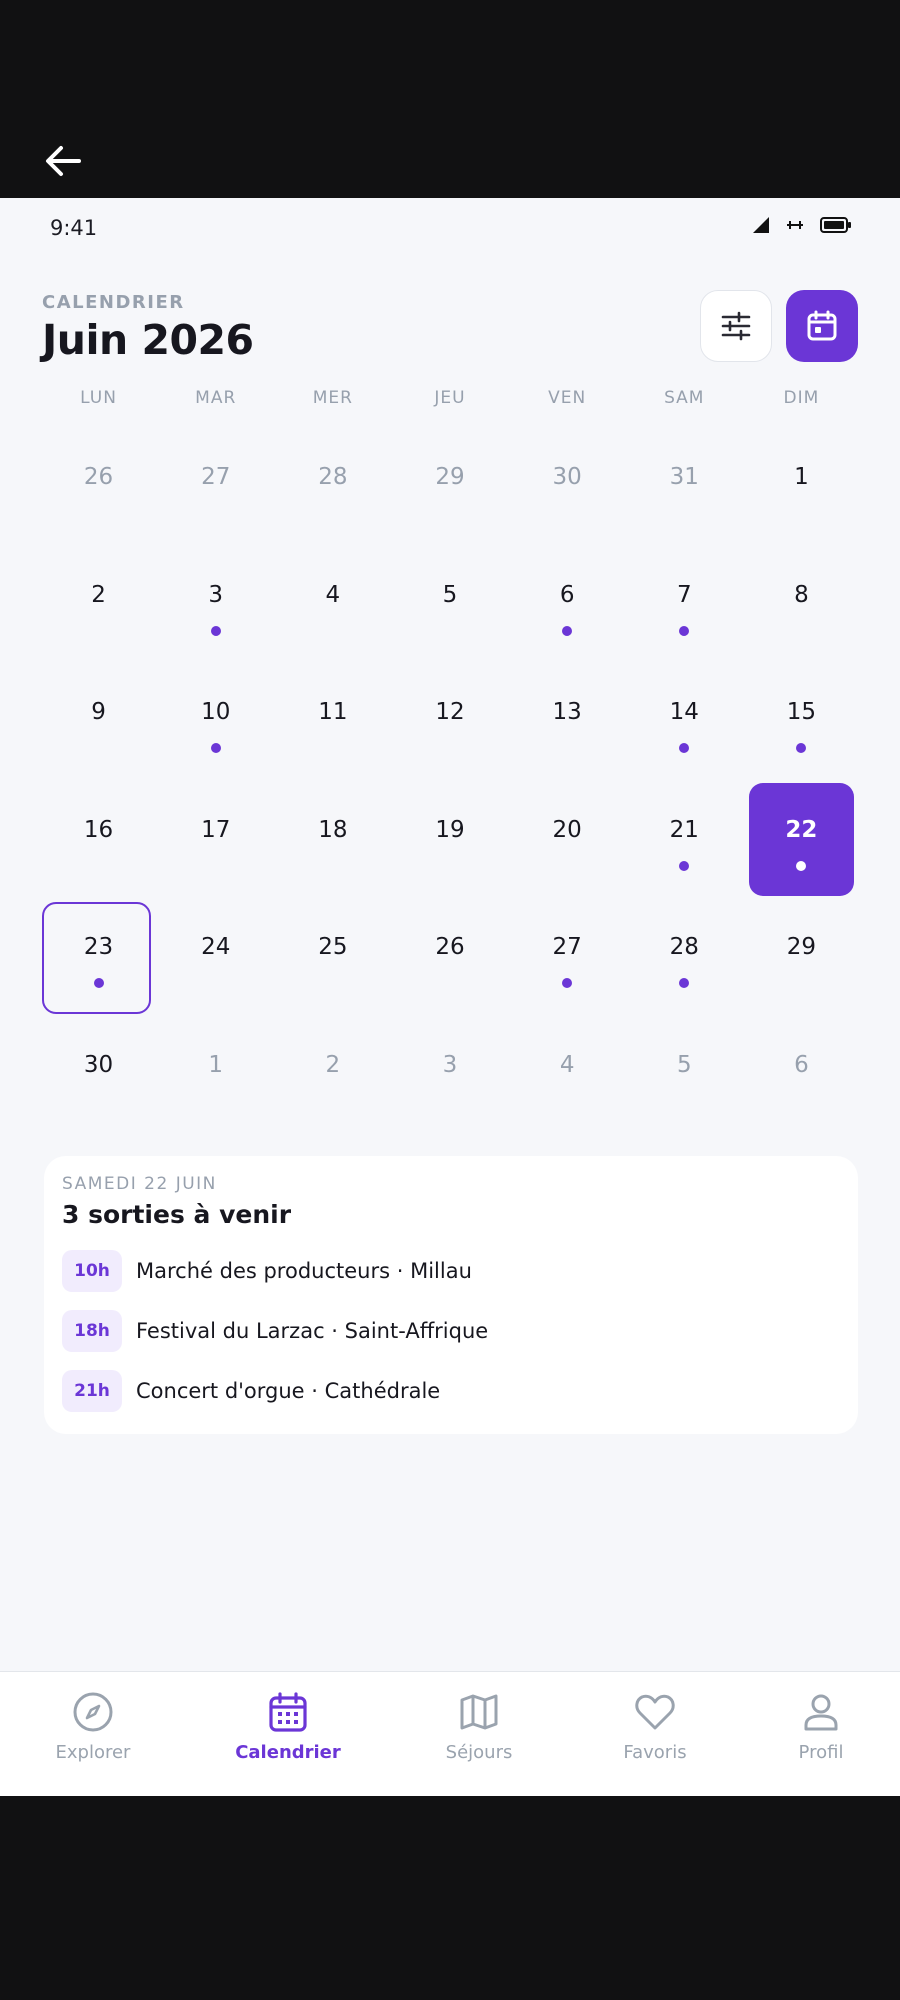  What do you see at coordinates (567, 722) in the screenshot?
I see `day-cell: 13` at bounding box center [567, 722].